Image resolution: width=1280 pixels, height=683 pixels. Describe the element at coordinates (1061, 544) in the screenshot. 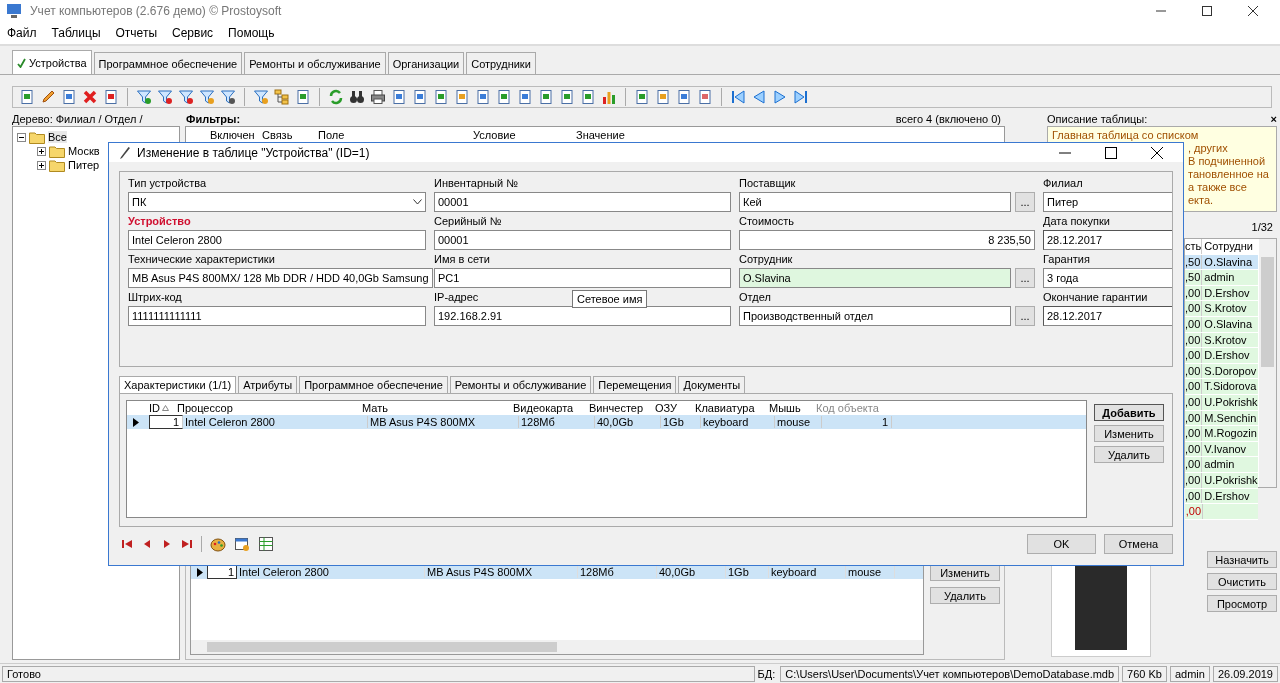

I see `ok-button: OK` at that location.